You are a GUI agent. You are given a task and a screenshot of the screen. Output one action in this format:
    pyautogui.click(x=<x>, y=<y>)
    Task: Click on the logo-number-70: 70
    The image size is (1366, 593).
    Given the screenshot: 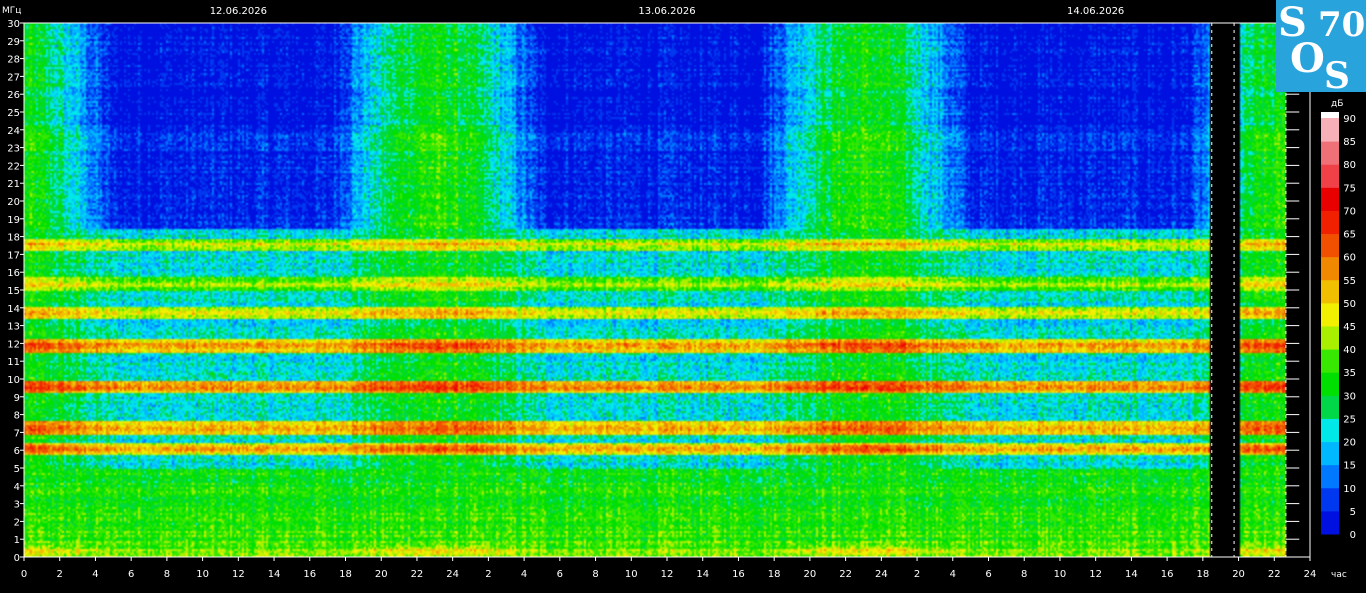 What is the action you would take?
    pyautogui.click(x=1341, y=25)
    